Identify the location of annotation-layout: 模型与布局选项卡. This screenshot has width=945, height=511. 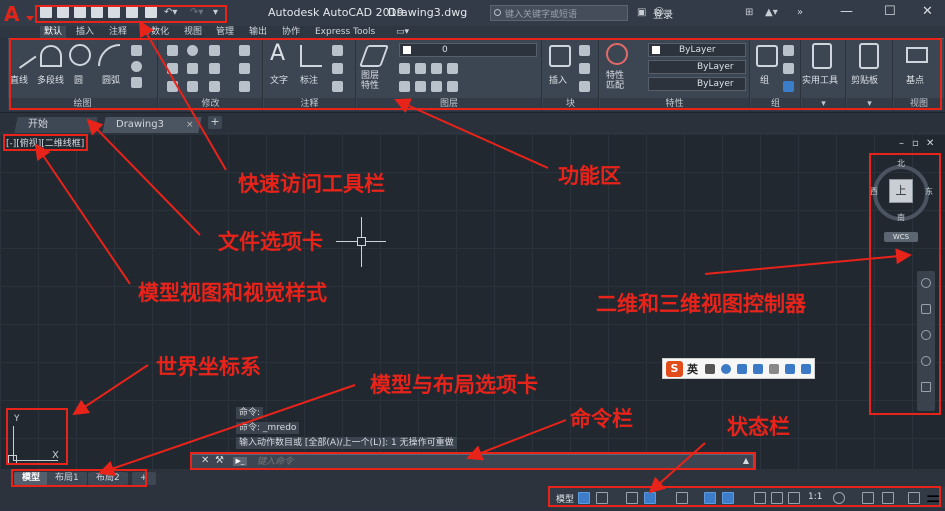
(454, 385).